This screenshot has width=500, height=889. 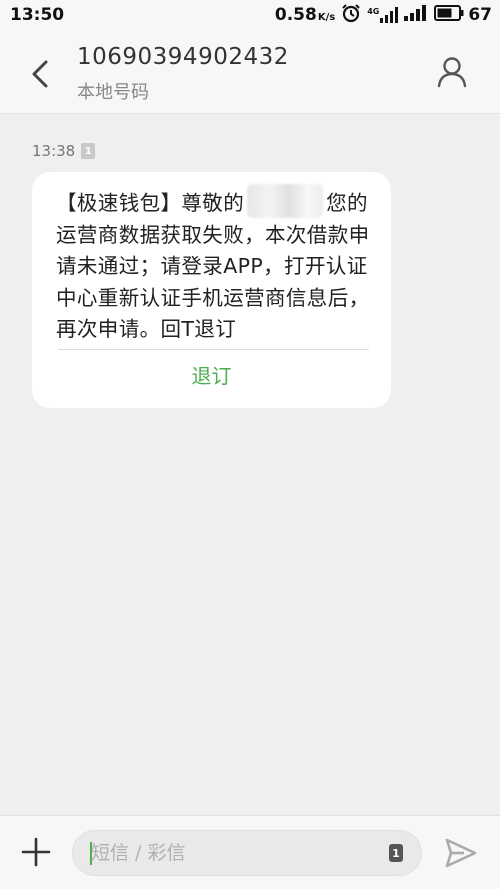 I want to click on signal-4g-icon: 4G, so click(x=383, y=15).